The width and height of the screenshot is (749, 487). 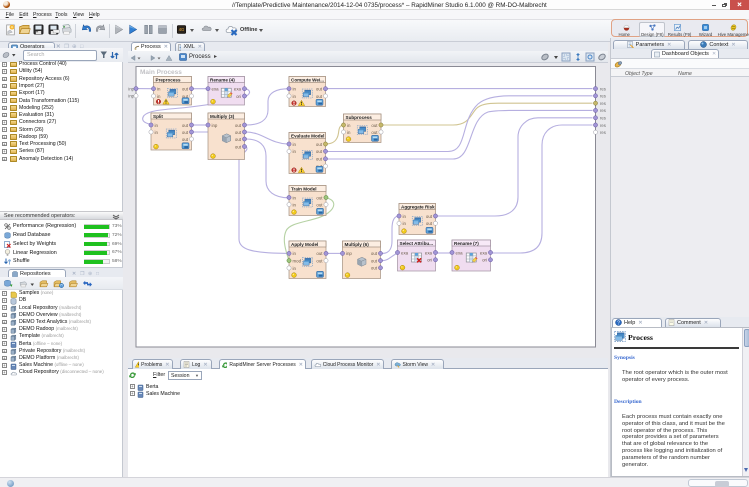 I want to click on svg-text: Evaluate Model, so click(x=307, y=135).